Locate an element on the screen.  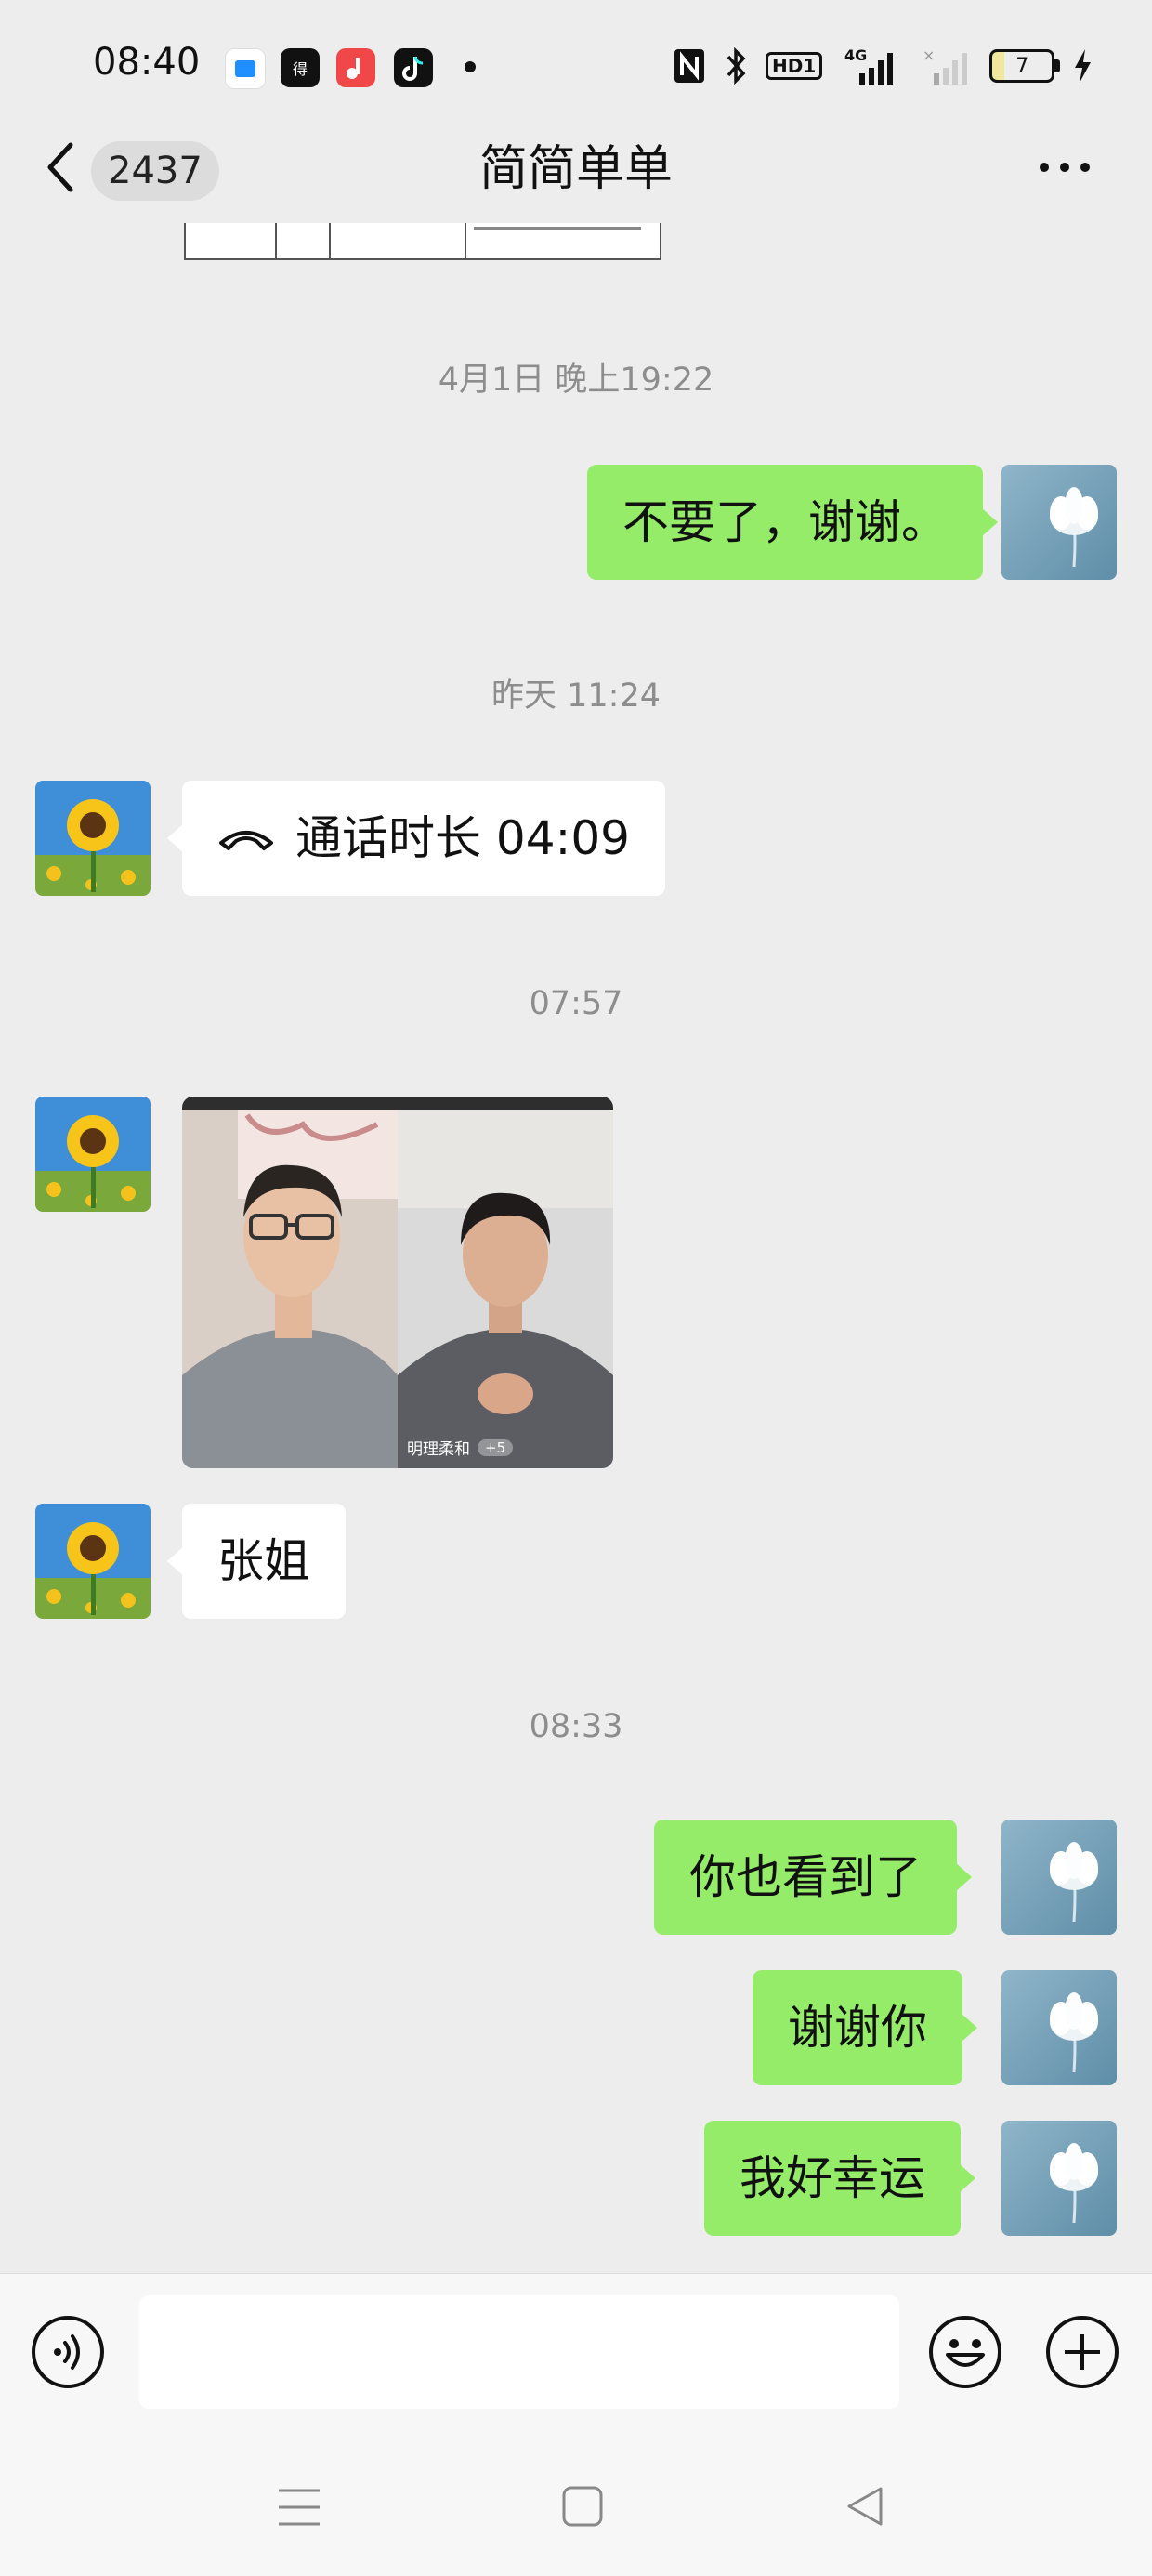
video-user-name: 明理柔和 is located at coordinates (438, 1449).